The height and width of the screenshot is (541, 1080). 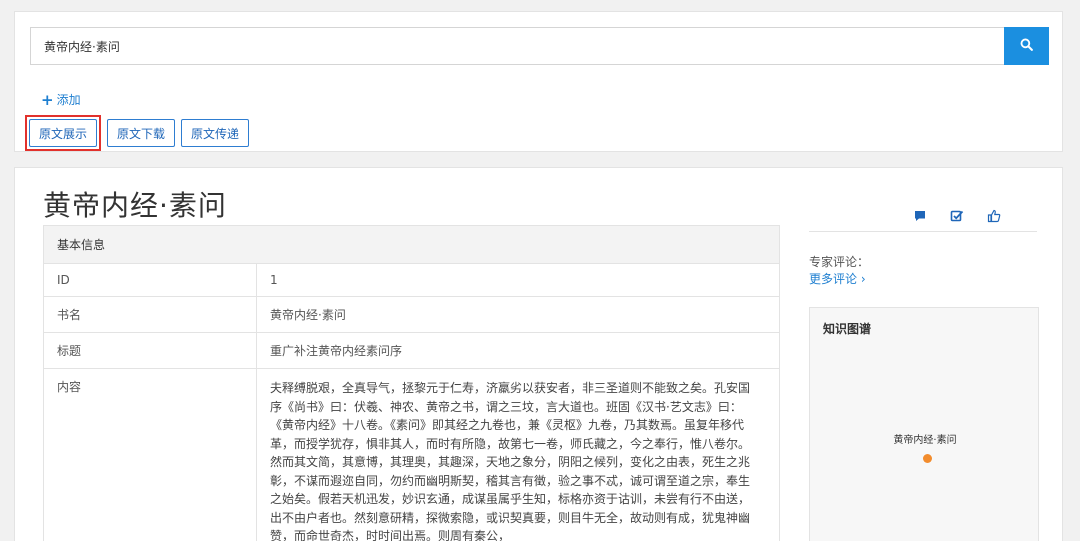 I want to click on expert-comments-label: 专家评论：, so click(x=839, y=262).